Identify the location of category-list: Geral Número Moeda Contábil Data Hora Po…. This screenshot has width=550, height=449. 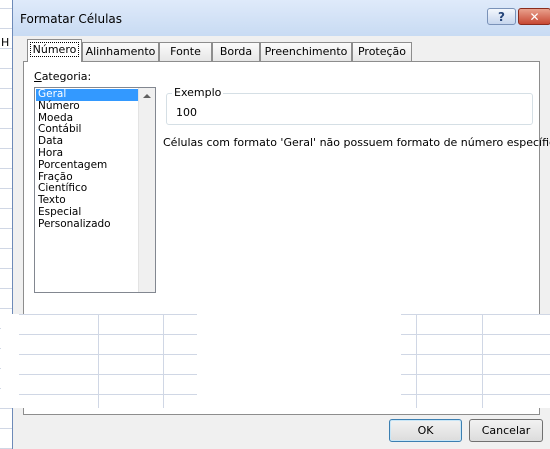
(95, 190).